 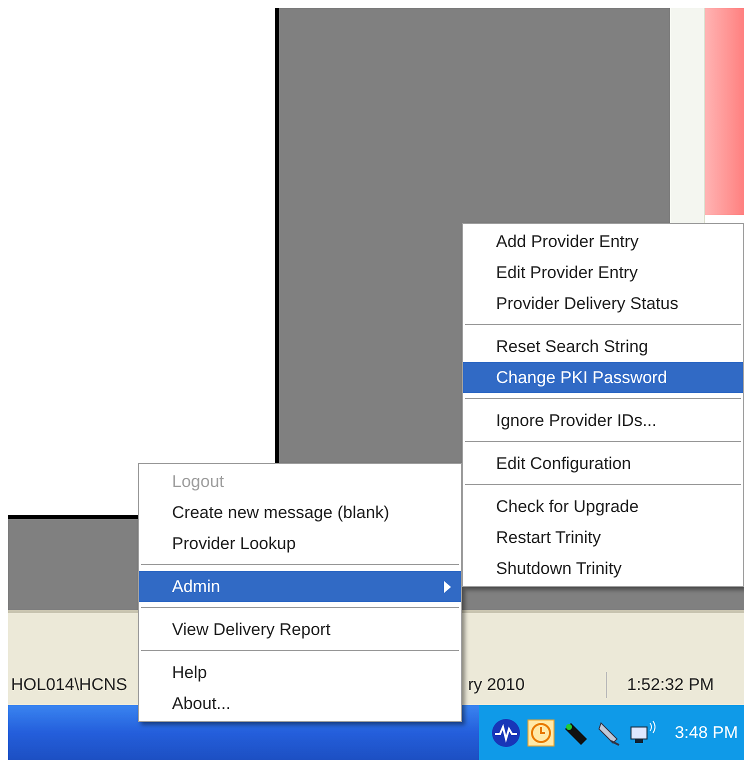 What do you see at coordinates (660, 685) in the screenshot?
I see `status-time: 1:52:32 PM` at bounding box center [660, 685].